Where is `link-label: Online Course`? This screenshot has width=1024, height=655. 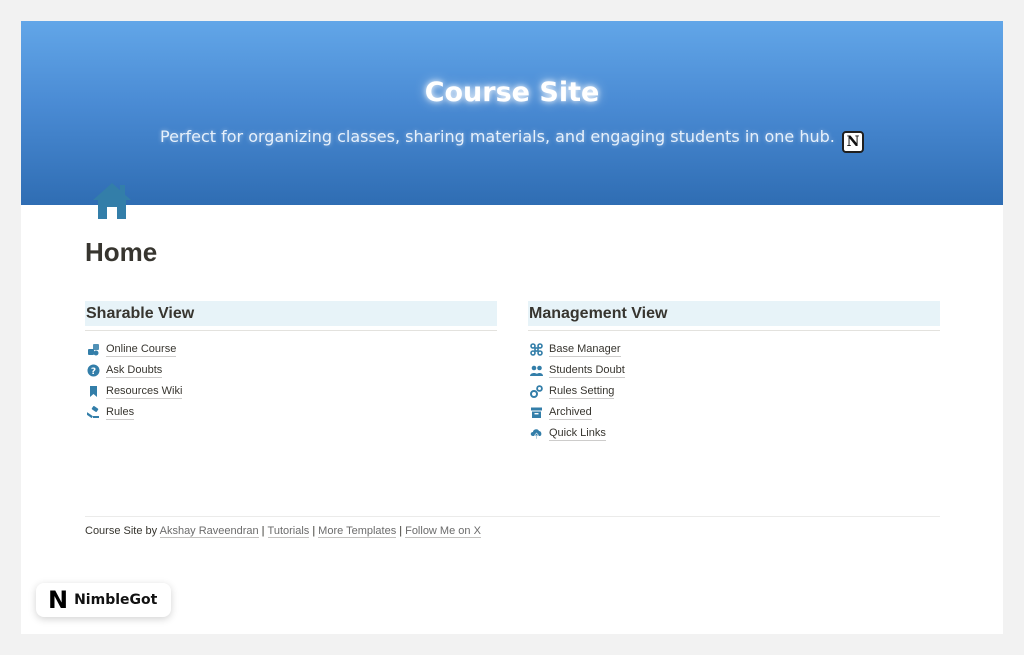 link-label: Online Course is located at coordinates (141, 350).